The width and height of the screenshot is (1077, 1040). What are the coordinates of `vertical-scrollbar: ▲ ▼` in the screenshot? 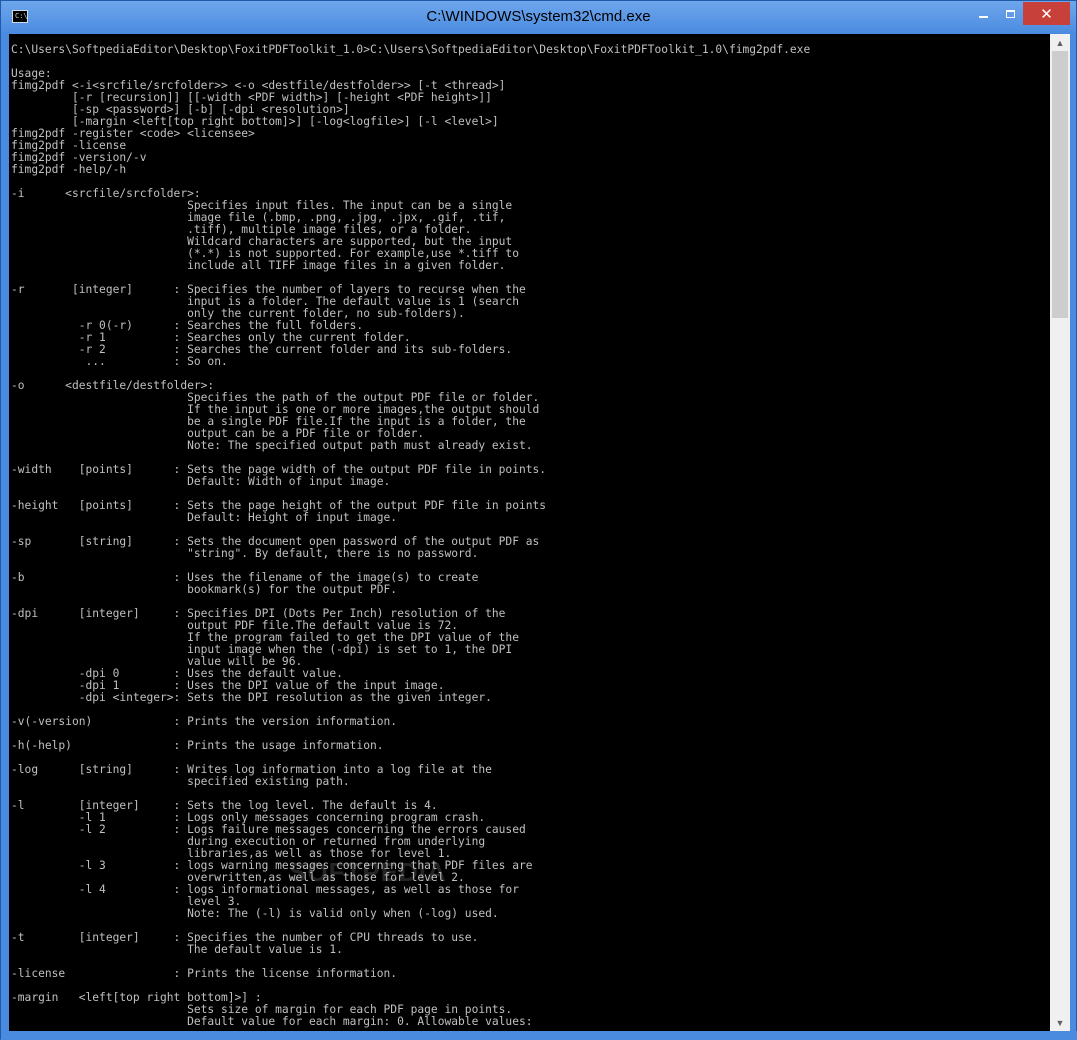 It's located at (1060, 532).